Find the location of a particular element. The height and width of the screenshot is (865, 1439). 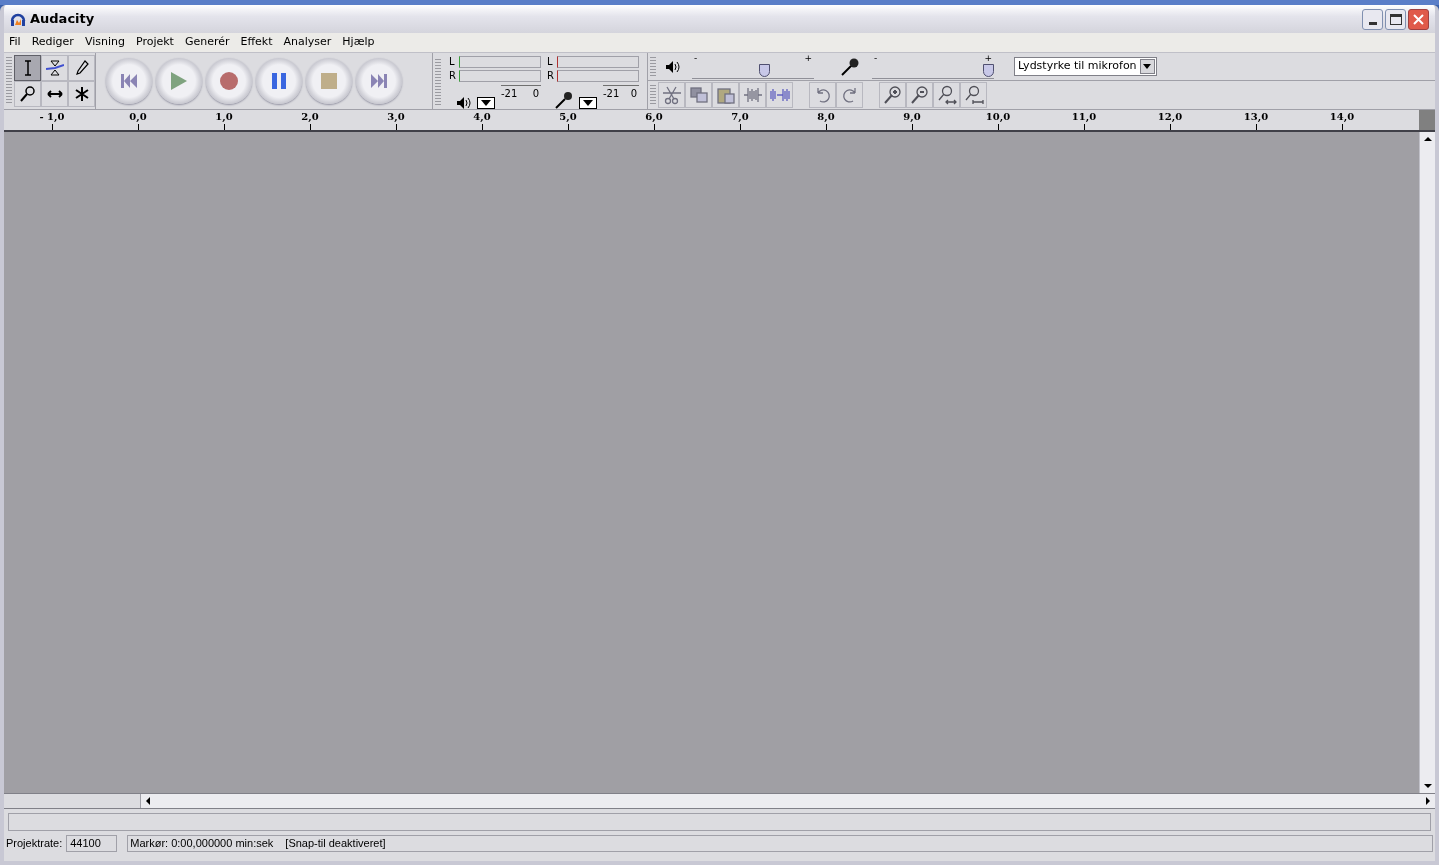

copy-icon is located at coordinates (698, 95).